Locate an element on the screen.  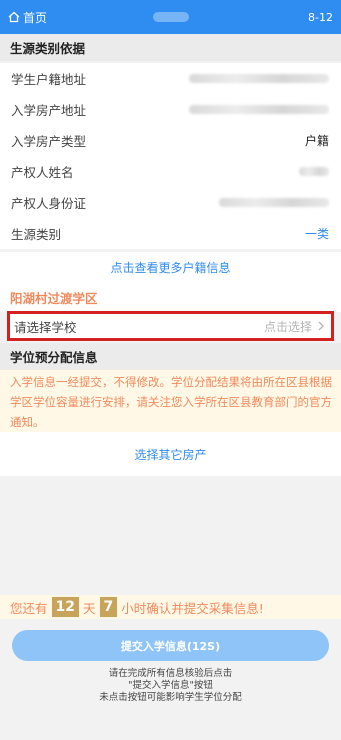
info-label: 产权人姓名 is located at coordinates (42, 172).